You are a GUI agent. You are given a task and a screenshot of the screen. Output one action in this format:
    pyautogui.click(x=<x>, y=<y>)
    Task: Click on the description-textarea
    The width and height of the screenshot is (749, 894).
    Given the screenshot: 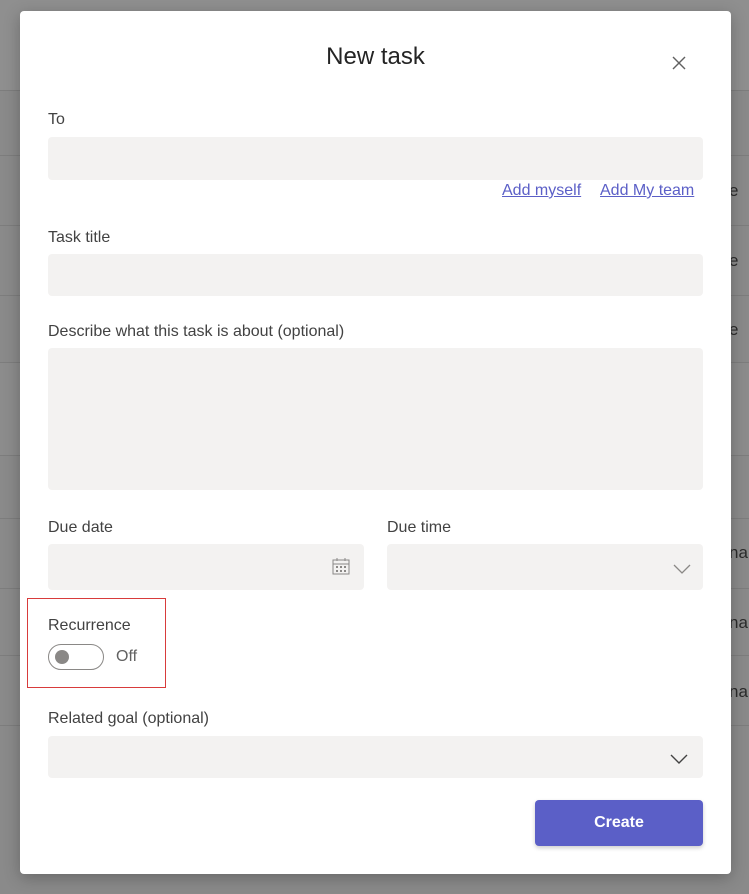 What is the action you would take?
    pyautogui.click(x=375, y=419)
    